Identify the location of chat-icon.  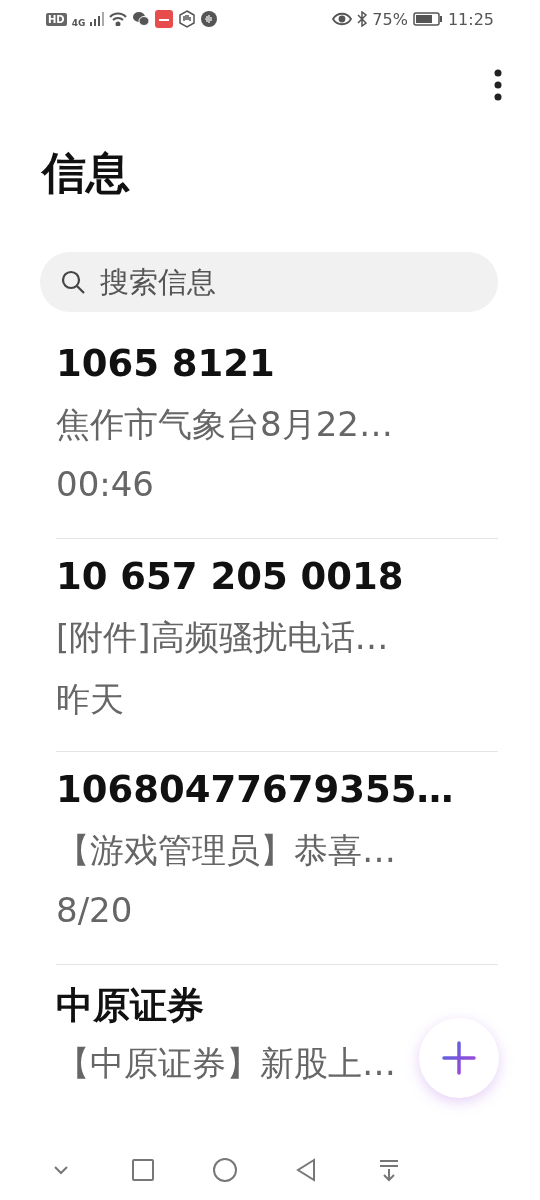
(141, 19).